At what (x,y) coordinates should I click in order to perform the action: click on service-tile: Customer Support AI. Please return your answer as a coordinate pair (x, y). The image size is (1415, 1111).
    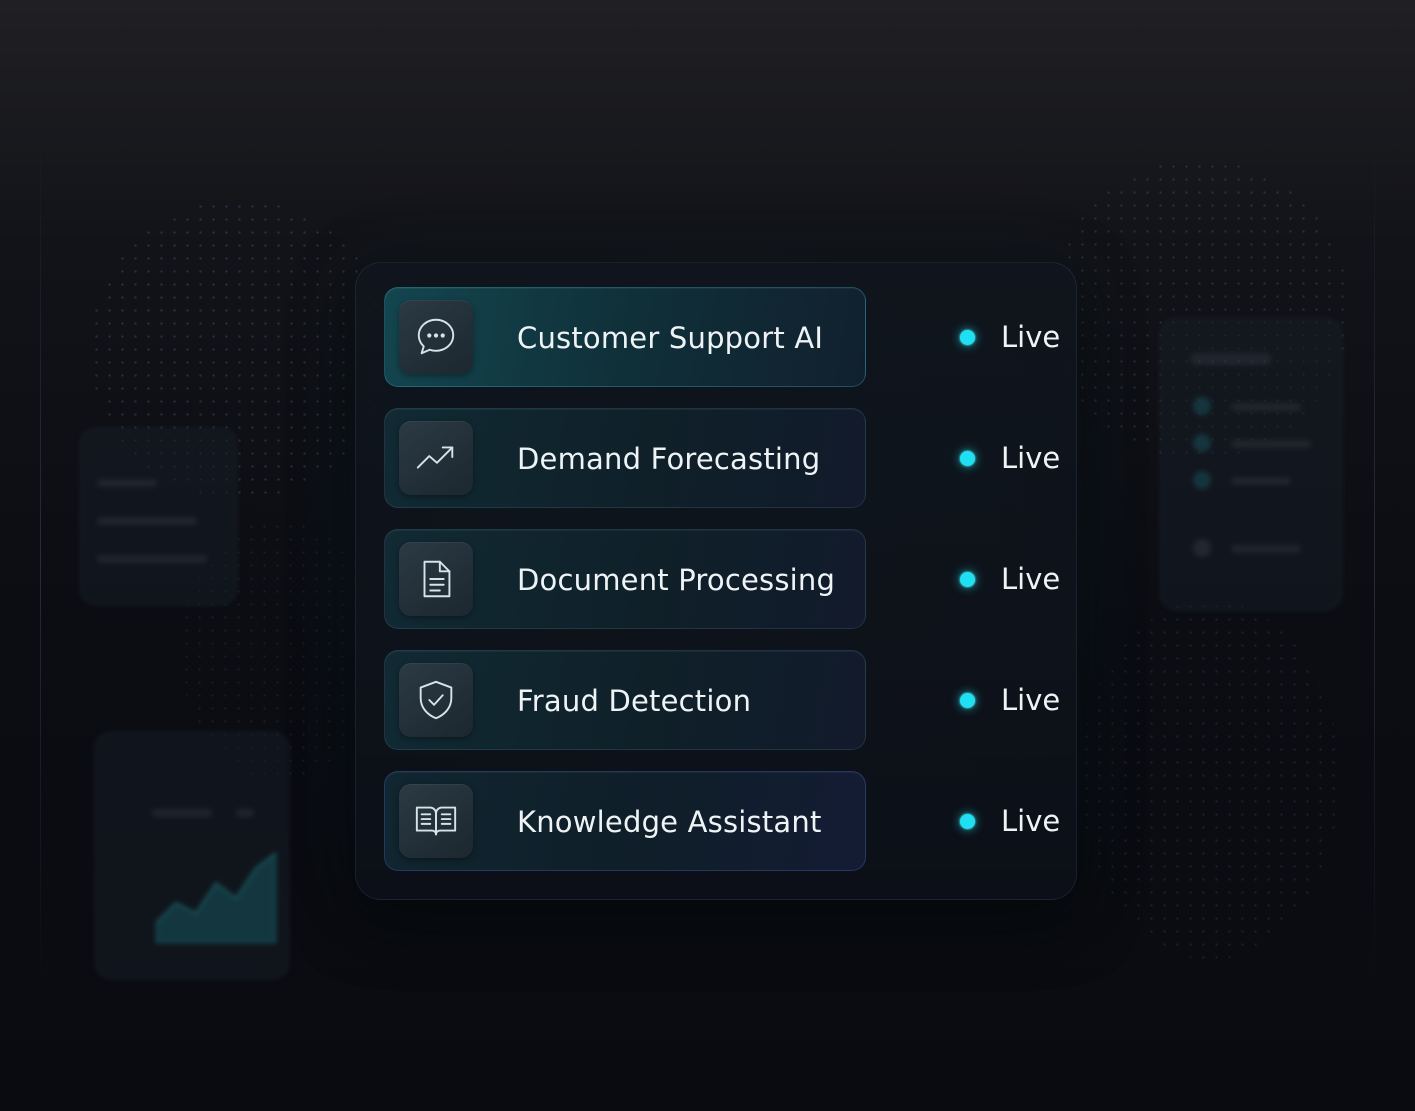
    Looking at the image, I should click on (625, 337).